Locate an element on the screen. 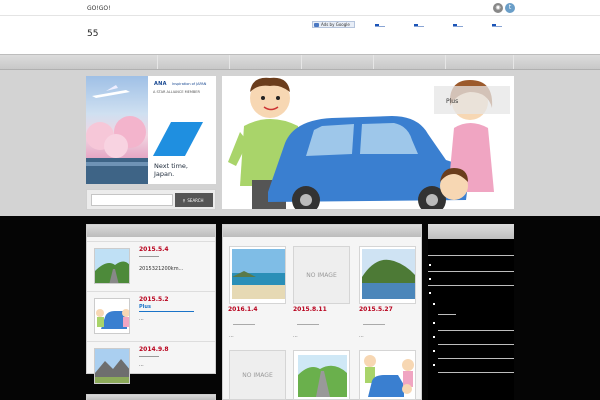 The image size is (600, 400). family-car-thumb is located at coordinates (387, 375).